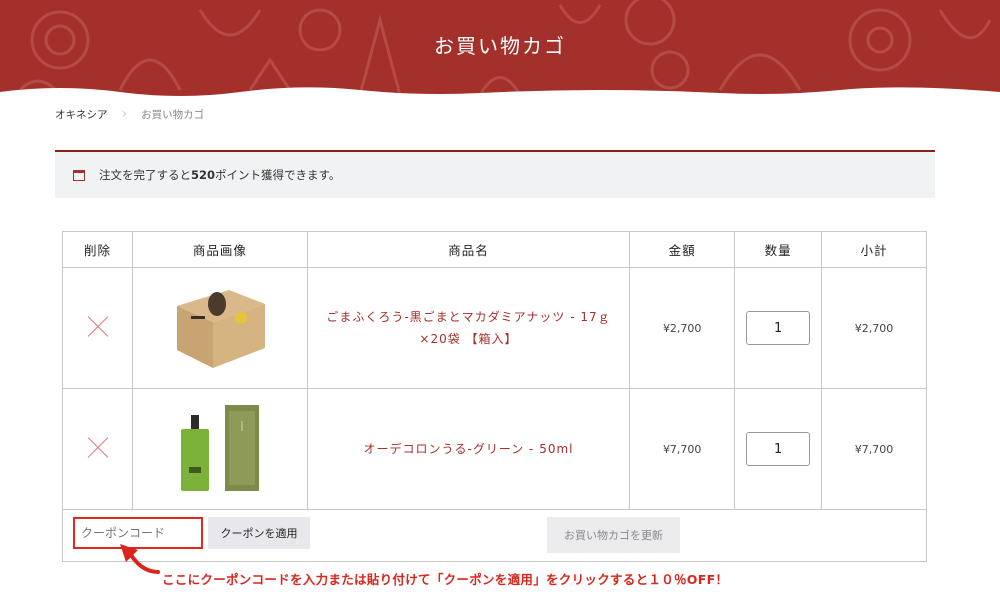  I want to click on header-quantity: 数量, so click(778, 249).